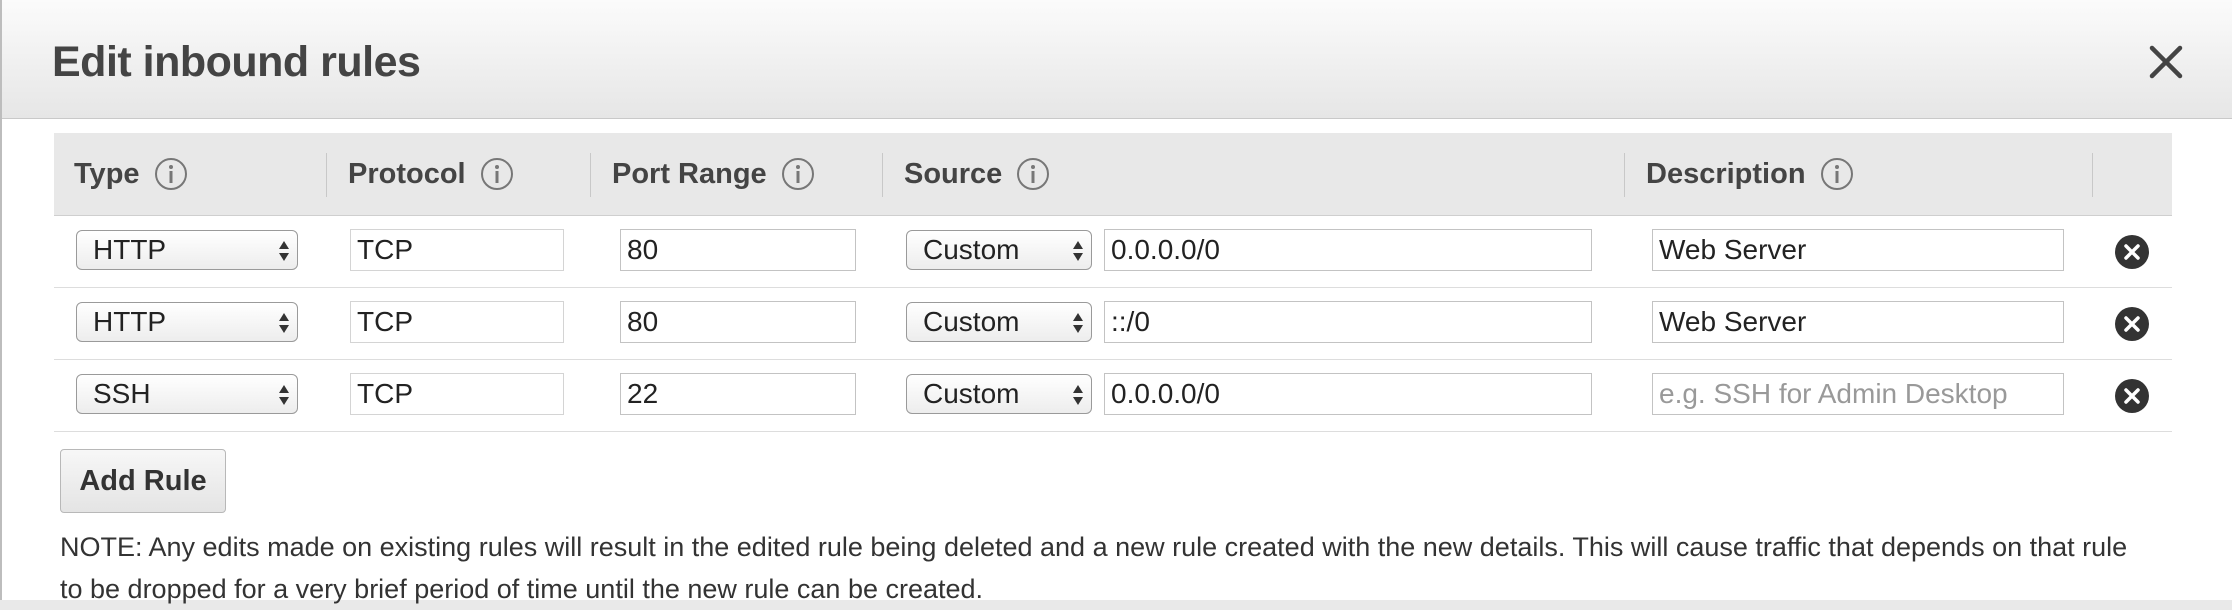 This screenshot has height=610, width=2232. Describe the element at coordinates (122, 393) in the screenshot. I see `type-select-value: SSH` at that location.